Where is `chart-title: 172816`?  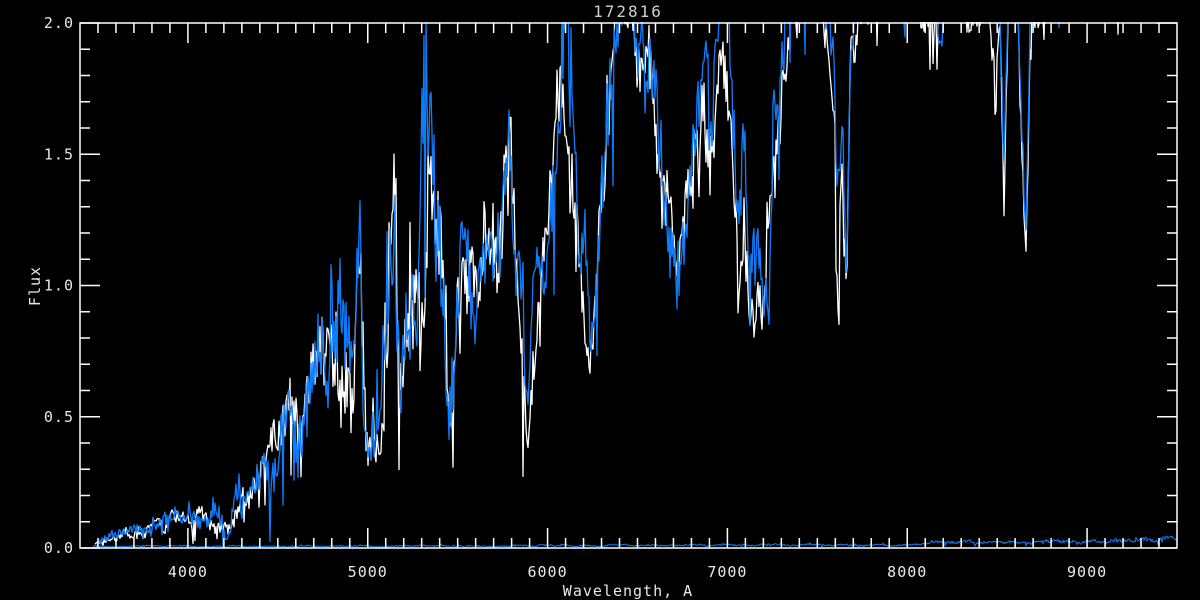 chart-title: 172816 is located at coordinates (628, 11).